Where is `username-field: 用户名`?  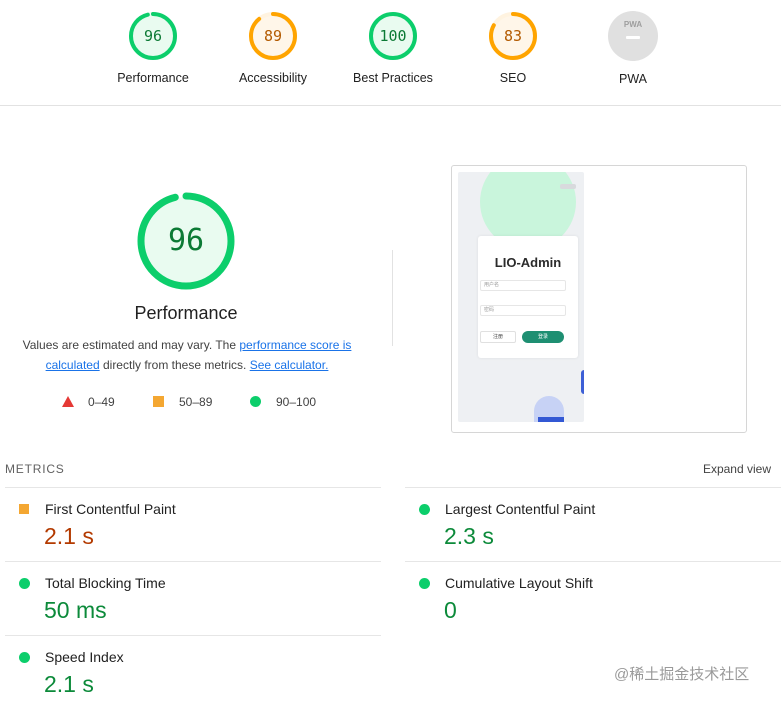 username-field: 用户名 is located at coordinates (523, 285).